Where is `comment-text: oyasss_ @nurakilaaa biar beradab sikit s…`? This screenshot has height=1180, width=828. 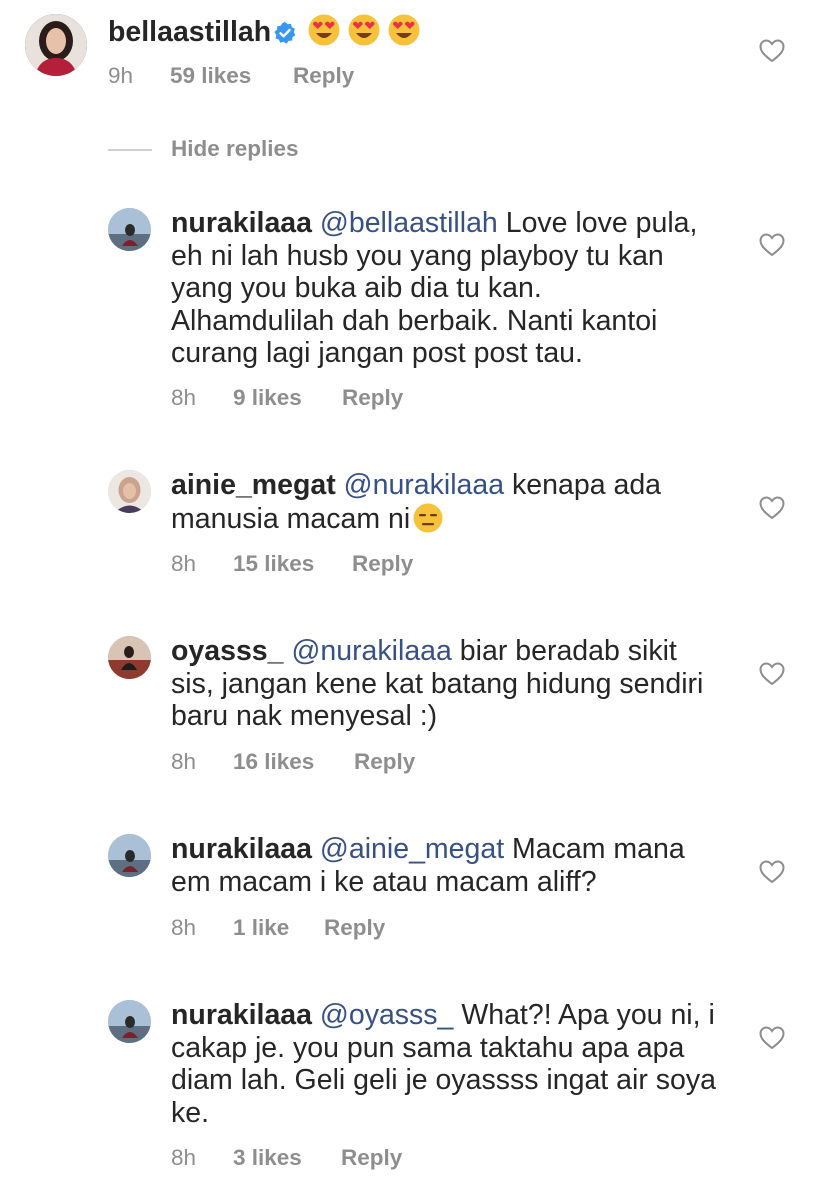 comment-text: oyasss_ @nurakilaaa biar beradab sikit s… is located at coordinates (451, 684).